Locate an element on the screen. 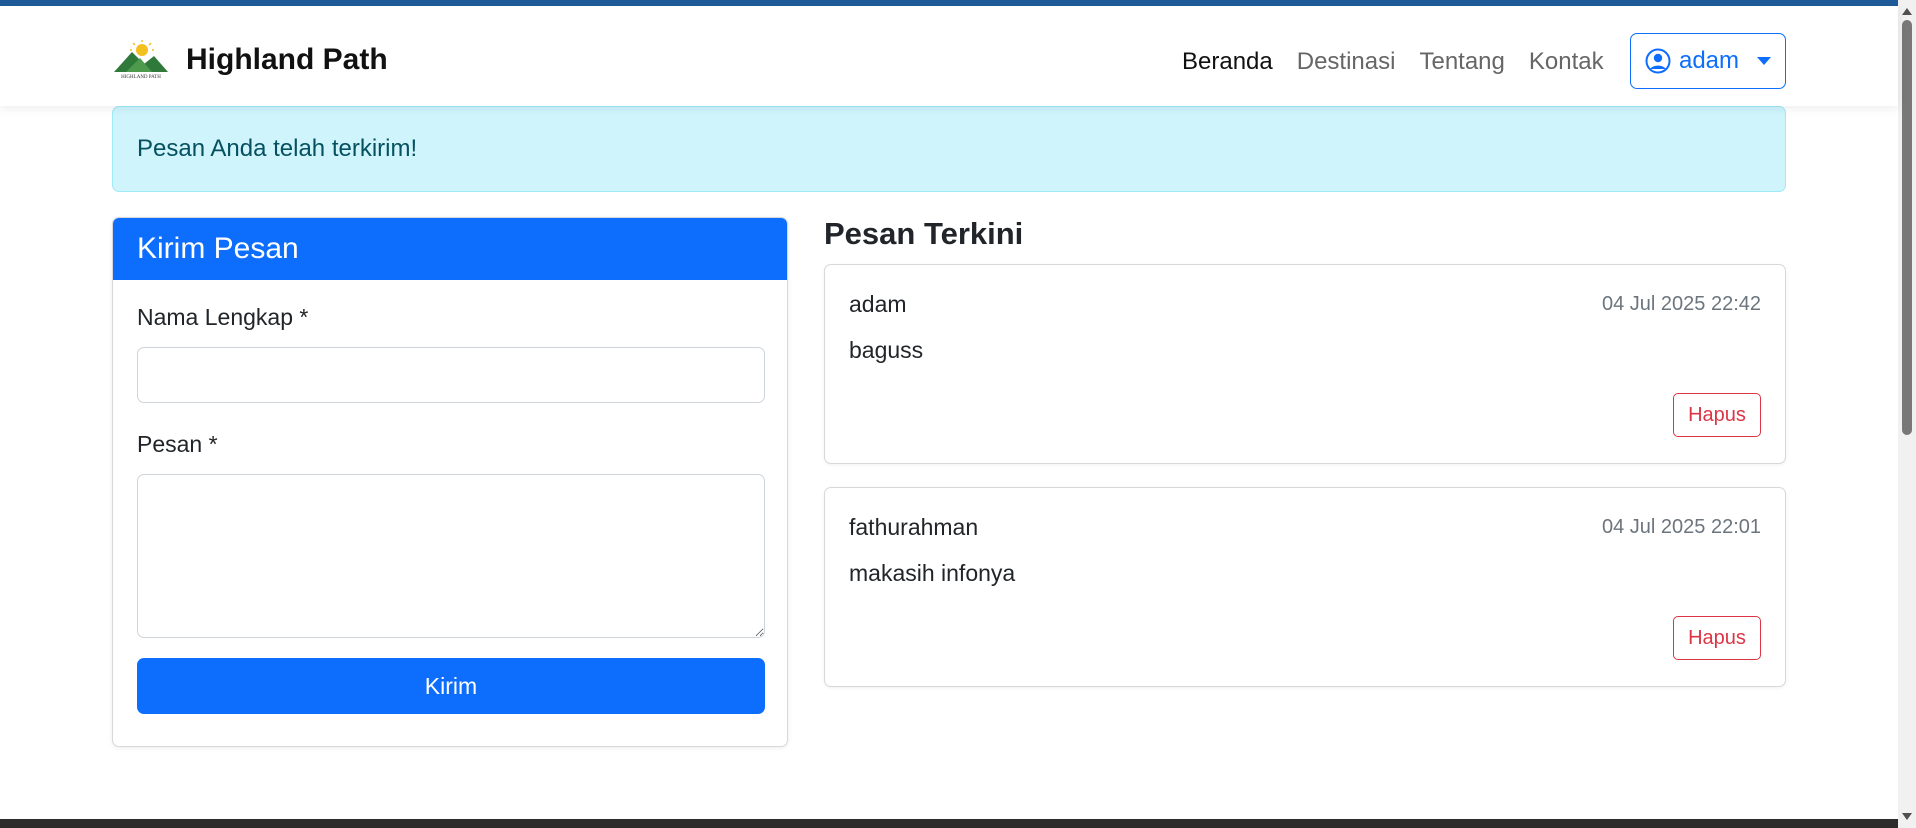 The width and height of the screenshot is (1916, 828). nav-item-destinasi: Destinasi is located at coordinates (1346, 62).